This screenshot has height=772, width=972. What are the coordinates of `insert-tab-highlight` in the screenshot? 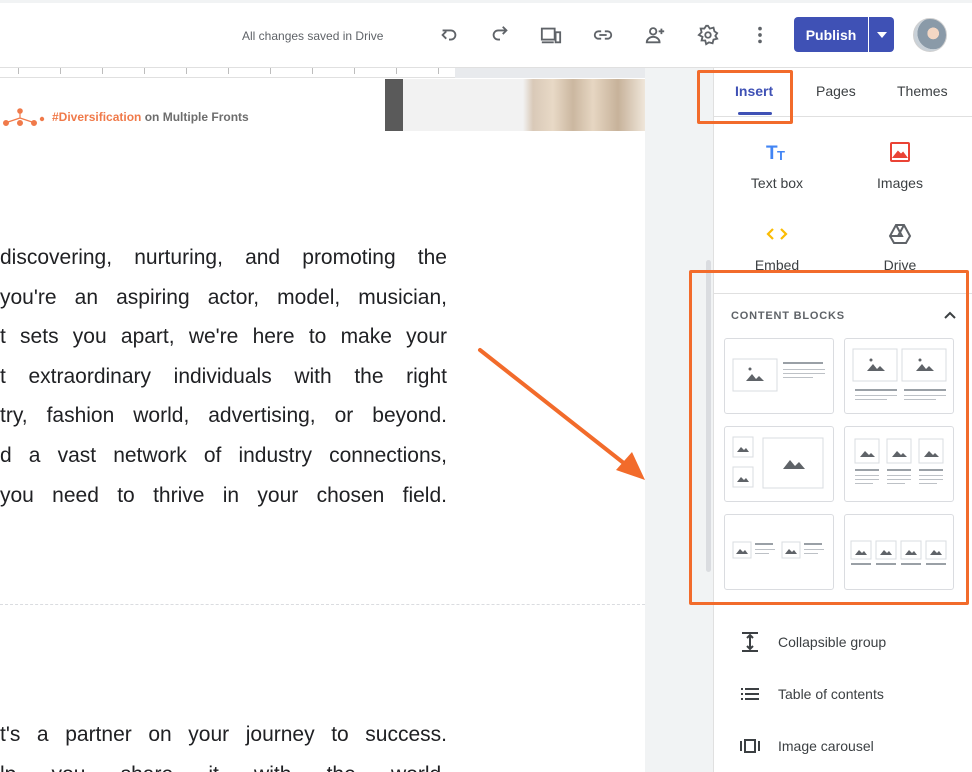 It's located at (745, 97).